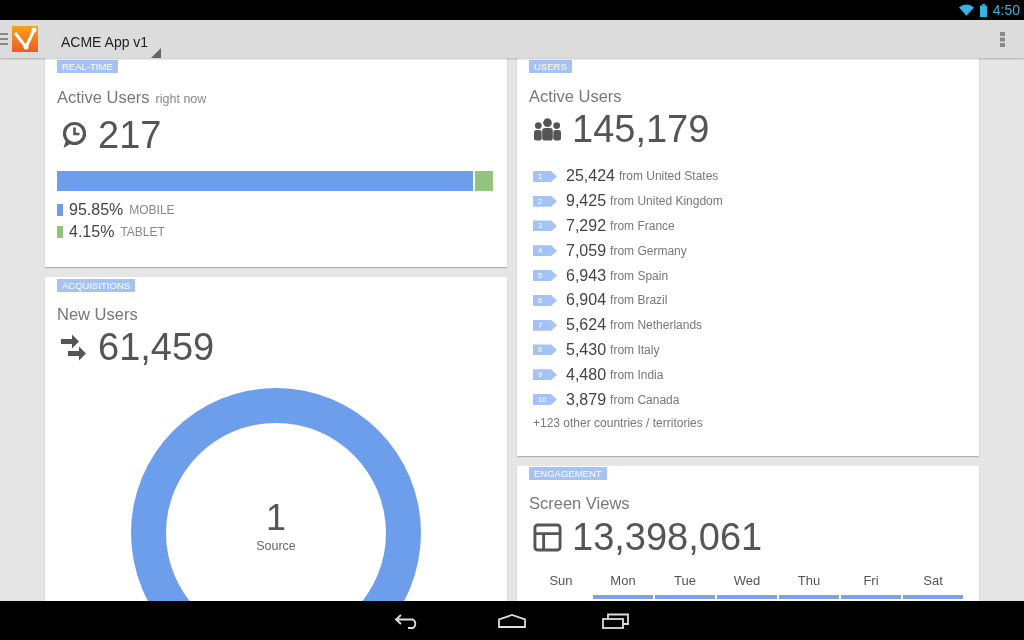 The width and height of the screenshot is (1024, 640). What do you see at coordinates (1002, 39) in the screenshot?
I see `overflow-menu-icon` at bounding box center [1002, 39].